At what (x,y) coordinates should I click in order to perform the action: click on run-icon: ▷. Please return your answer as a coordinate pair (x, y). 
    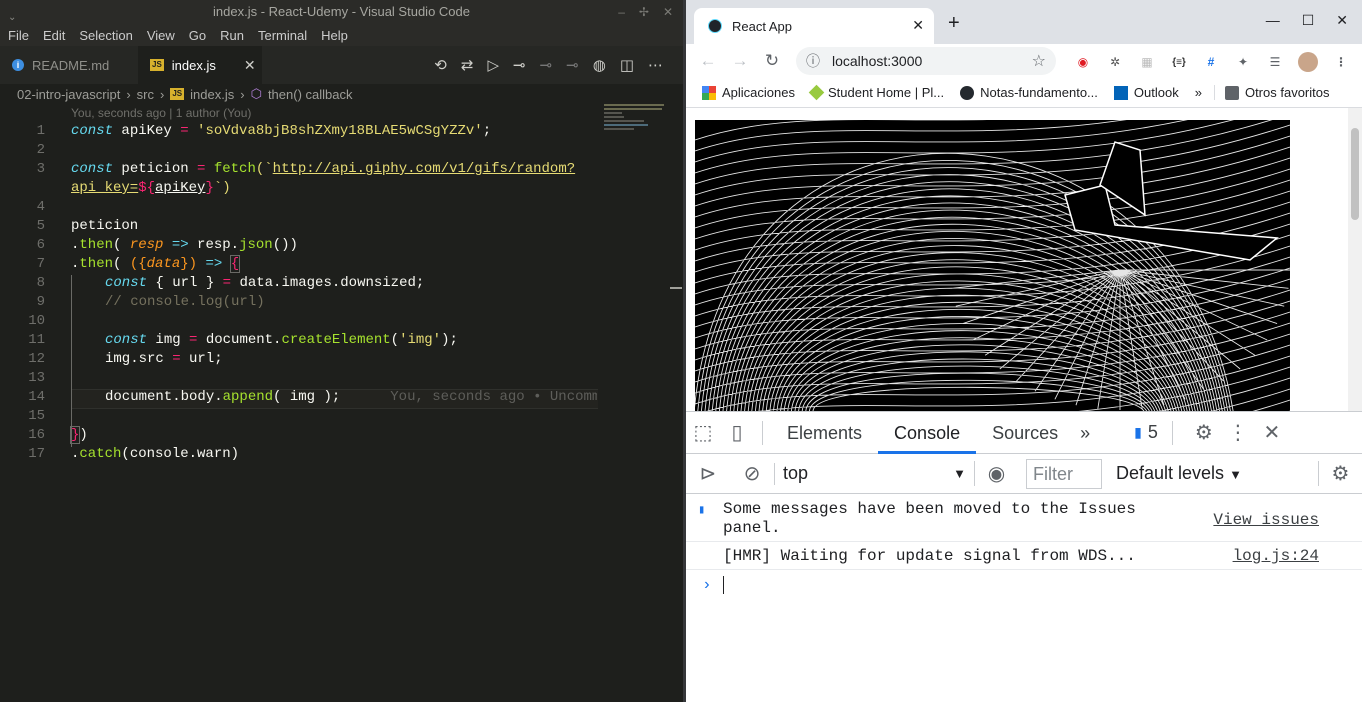
    Looking at the image, I should click on (493, 65).